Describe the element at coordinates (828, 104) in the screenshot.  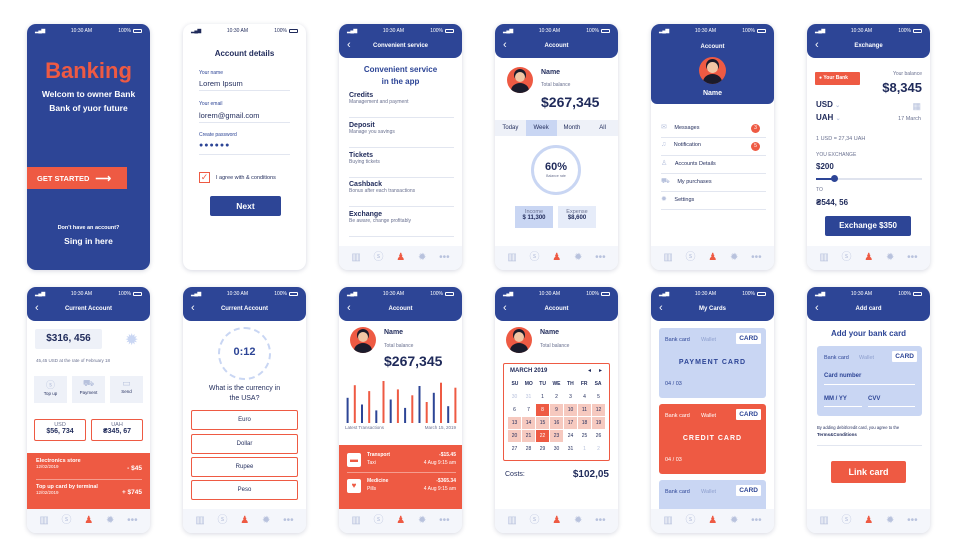
I see `currency-from-select: USD ⌄` at that location.